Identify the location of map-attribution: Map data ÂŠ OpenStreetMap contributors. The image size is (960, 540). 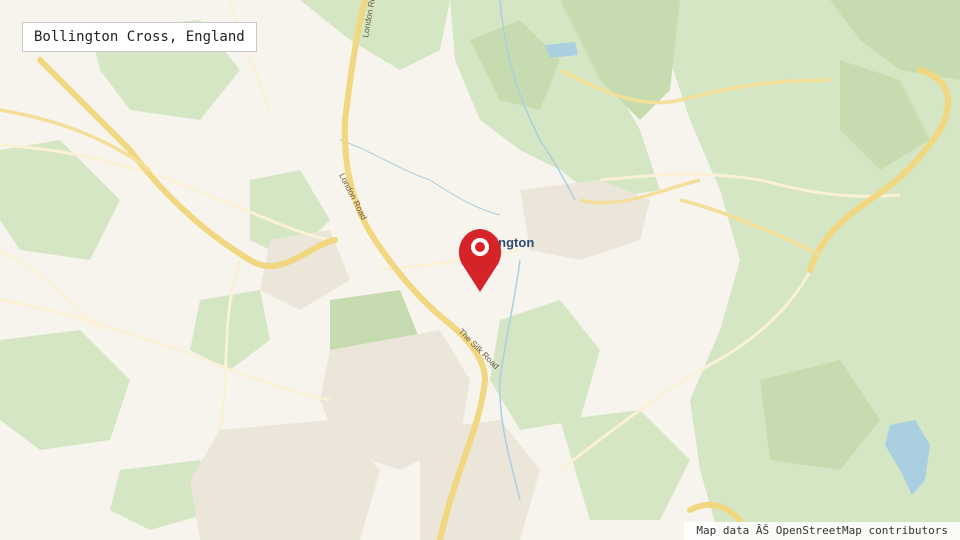
(822, 531).